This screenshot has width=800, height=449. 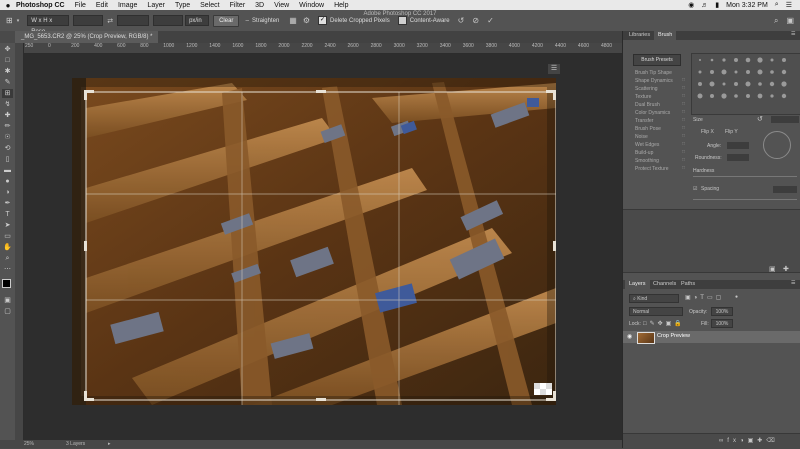 What do you see at coordinates (226, 20) in the screenshot?
I see `clear-button: Clear` at bounding box center [226, 20].